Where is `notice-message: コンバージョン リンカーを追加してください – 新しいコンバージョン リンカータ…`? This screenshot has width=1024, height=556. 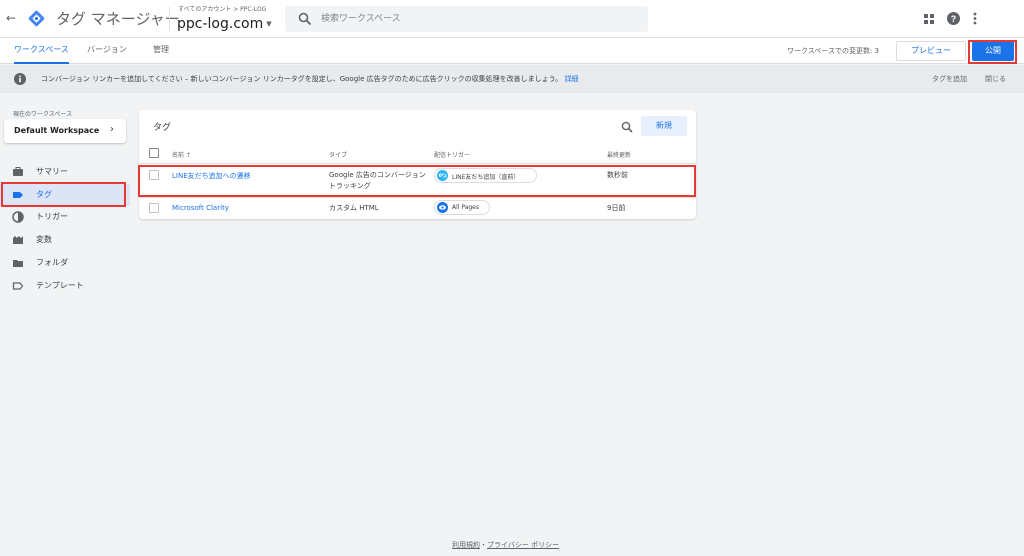 notice-message: コンバージョン リンカーを追加してください – 新しいコンバージョン リンカータ… is located at coordinates (309, 79).